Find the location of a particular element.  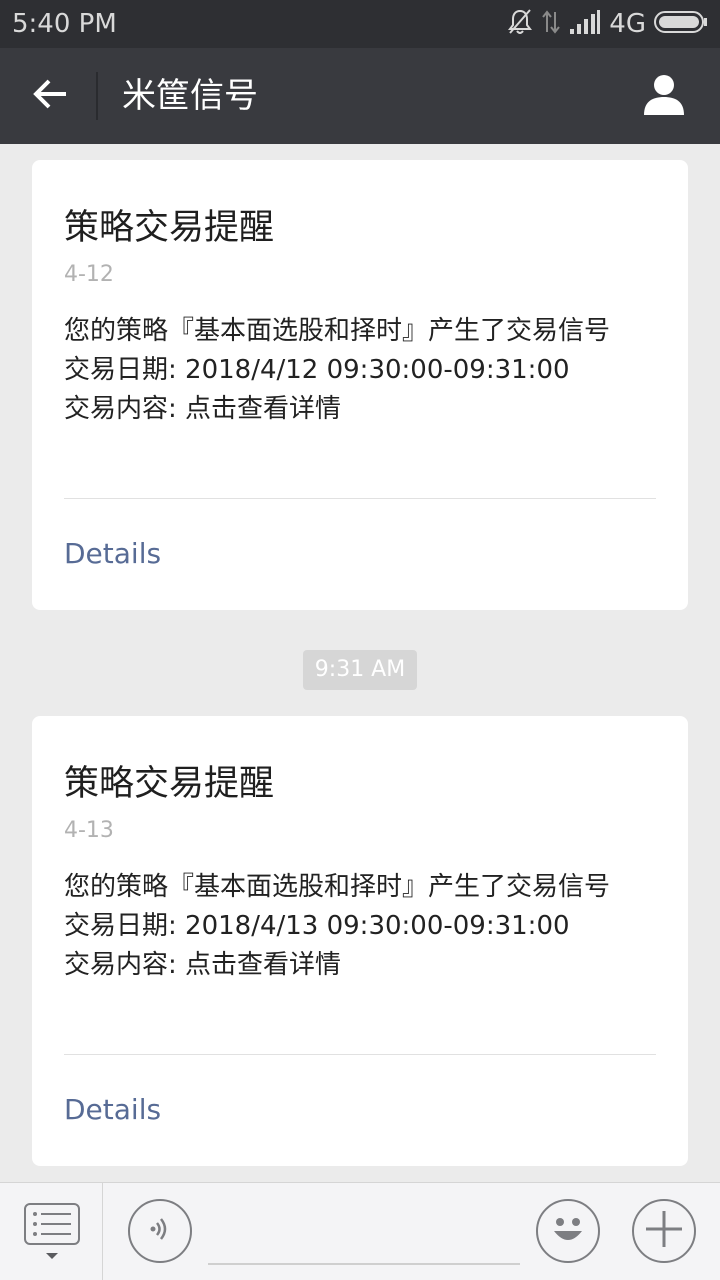

battery-icon is located at coordinates (681, 24).